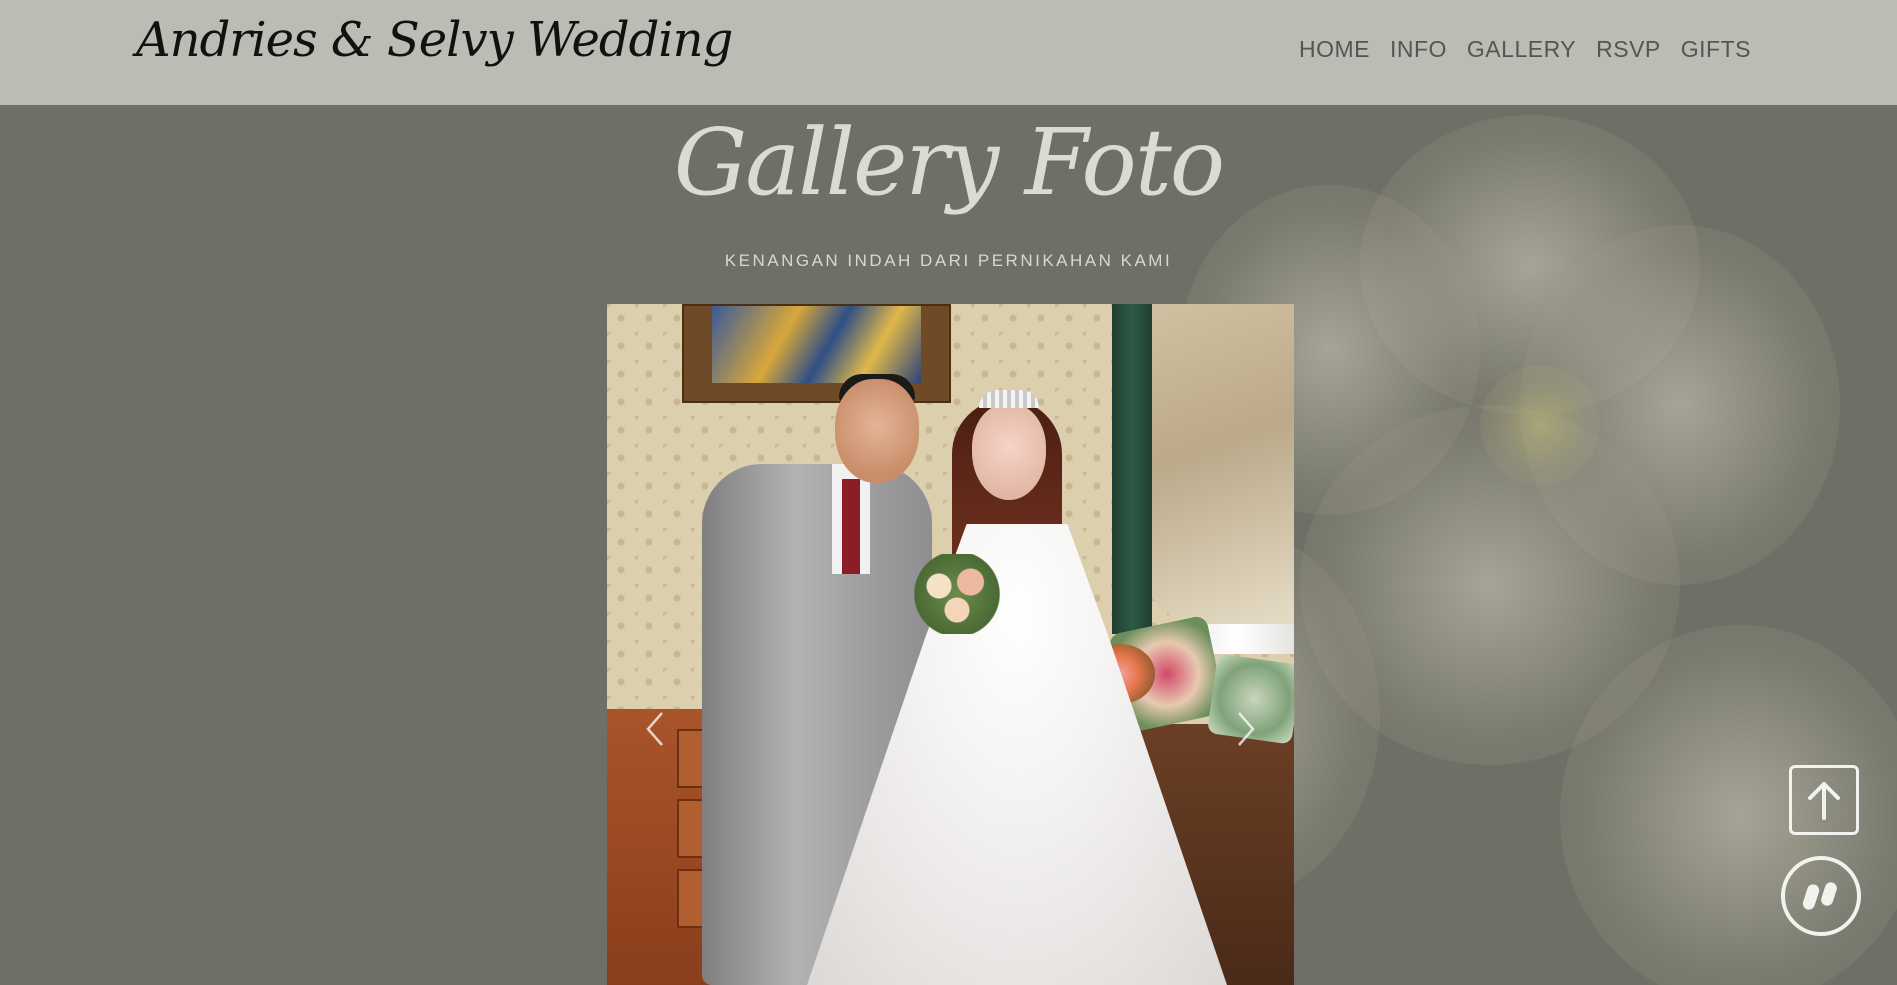 This screenshot has width=1897, height=985. I want to click on chevron-right-icon, so click(1246, 729).